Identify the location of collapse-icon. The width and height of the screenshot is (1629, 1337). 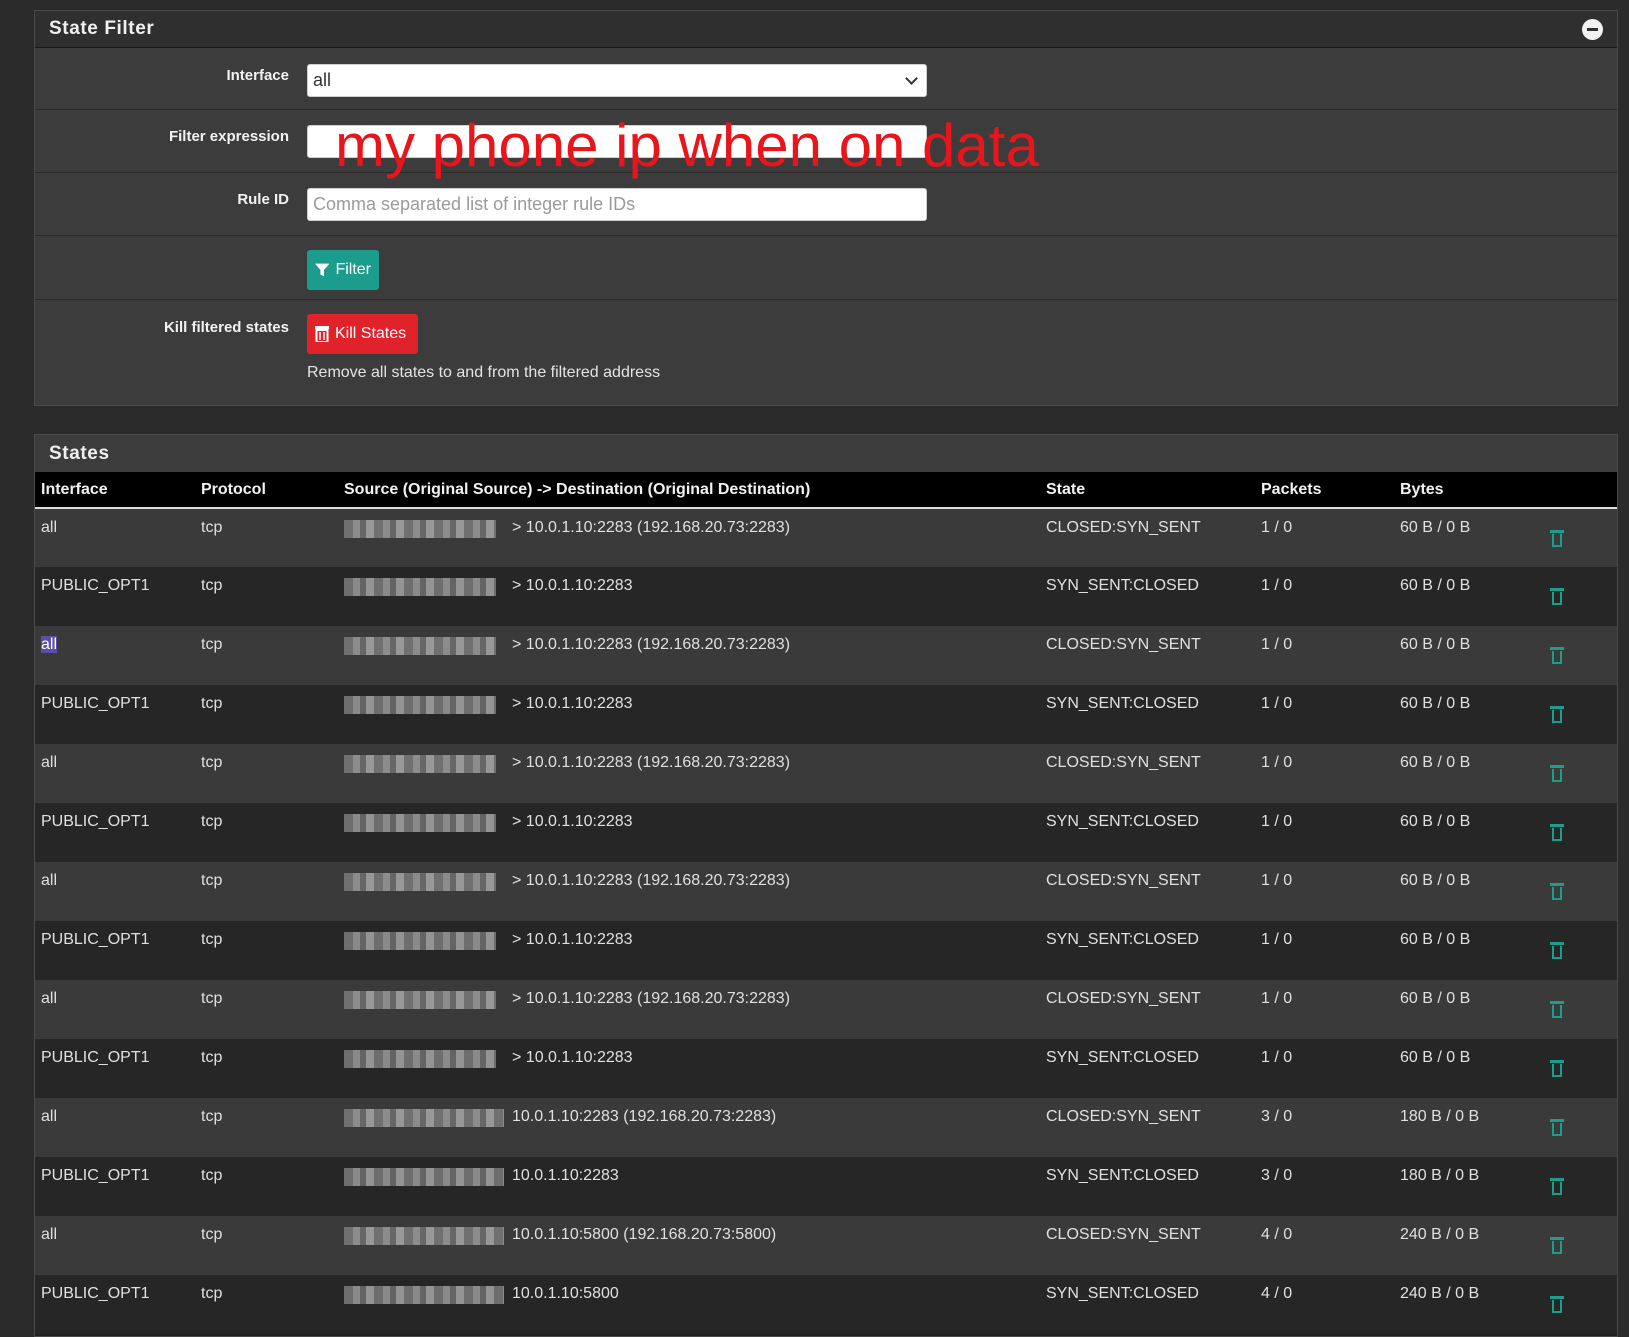
(1592, 29).